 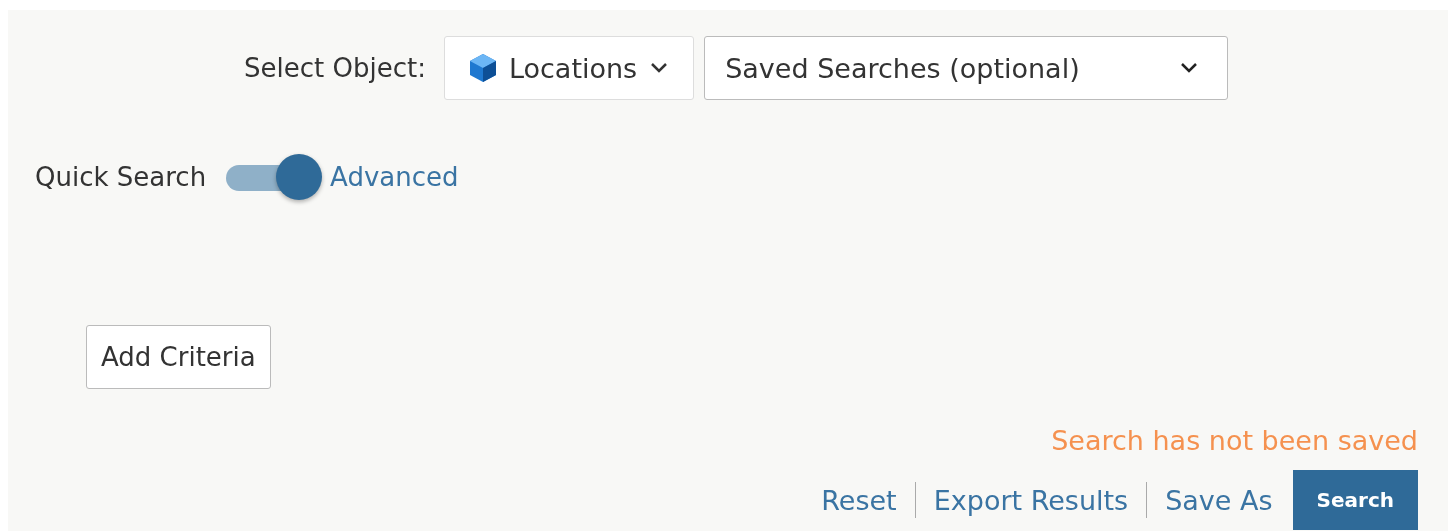 What do you see at coordinates (1031, 500) in the screenshot?
I see `action-link: Export Results` at bounding box center [1031, 500].